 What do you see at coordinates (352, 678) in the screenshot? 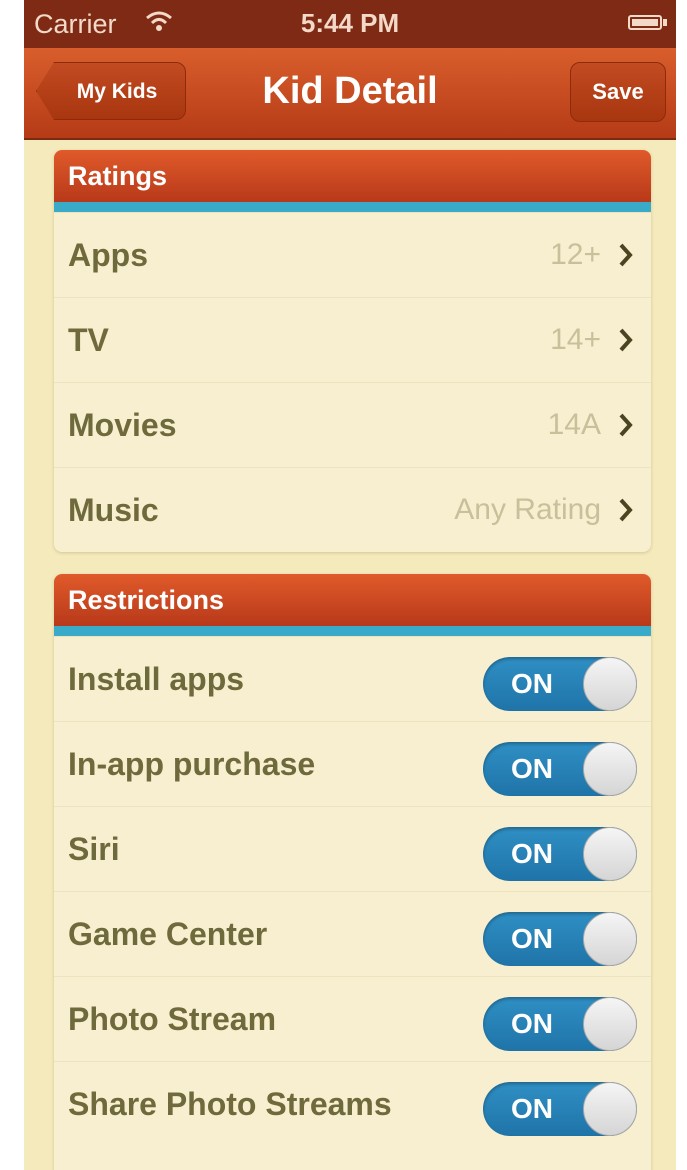
I see `restriction-row-install-apps: Install apps ON` at bounding box center [352, 678].